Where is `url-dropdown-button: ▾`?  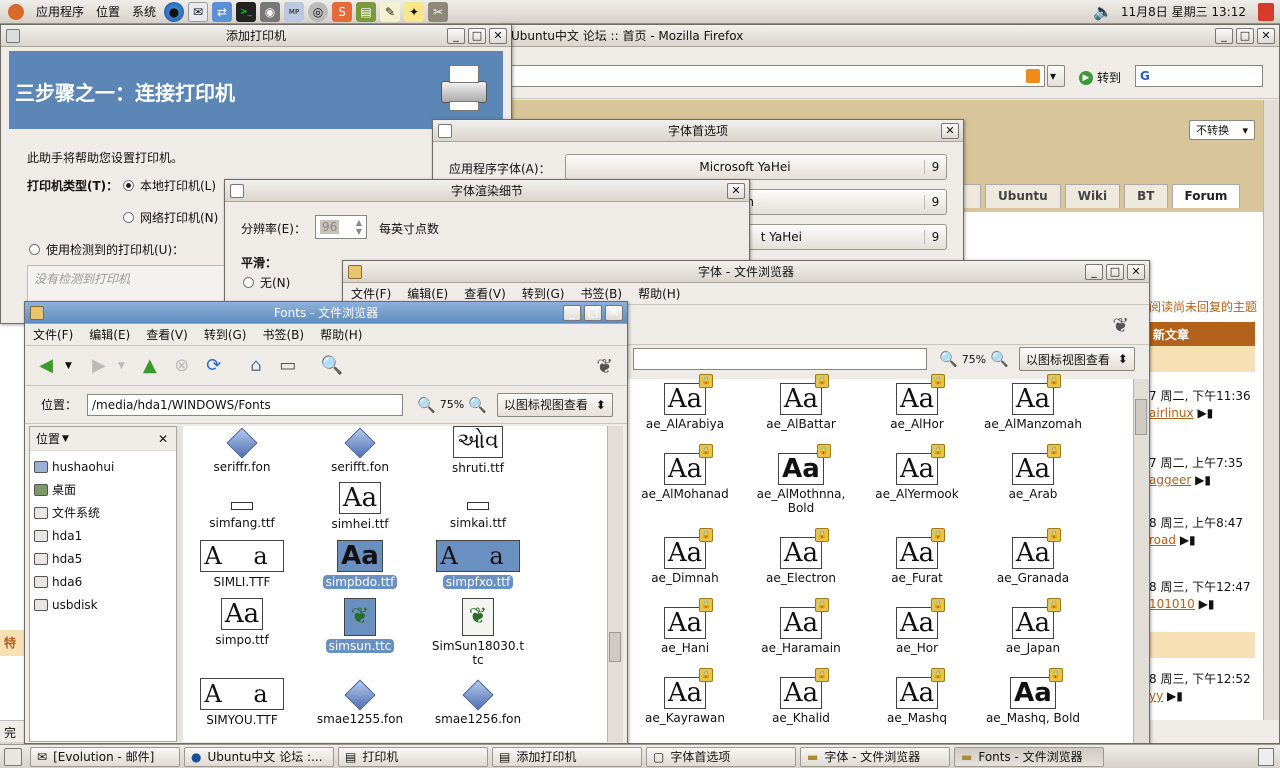
url-dropdown-button: ▾ is located at coordinates (1056, 76).